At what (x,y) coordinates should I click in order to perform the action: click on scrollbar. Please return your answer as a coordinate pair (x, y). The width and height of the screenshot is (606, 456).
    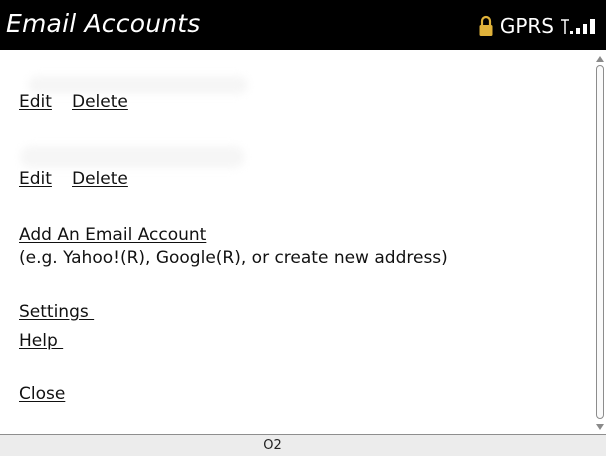
    Looking at the image, I should click on (600, 242).